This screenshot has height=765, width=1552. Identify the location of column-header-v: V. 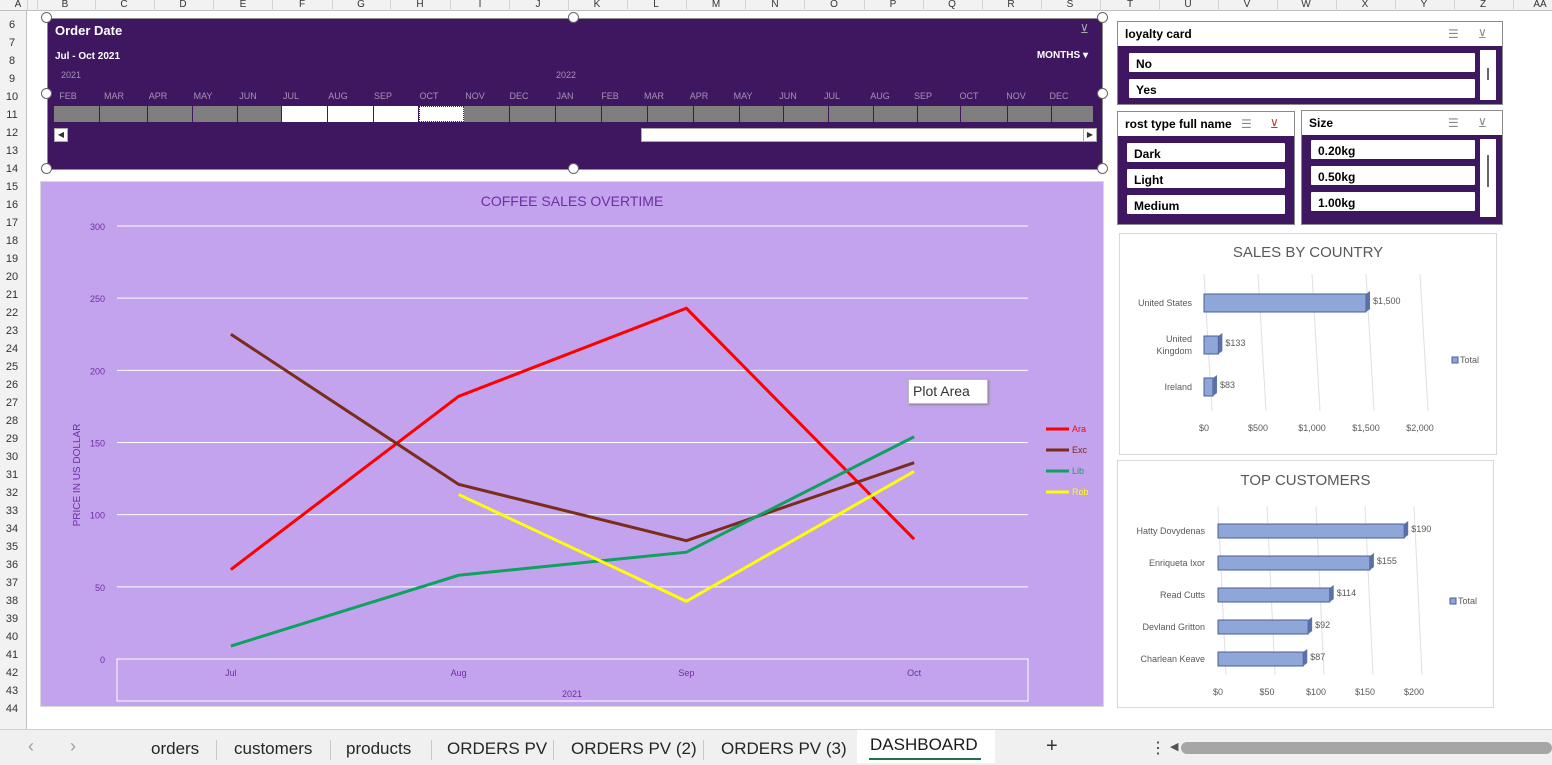
(1247, 5).